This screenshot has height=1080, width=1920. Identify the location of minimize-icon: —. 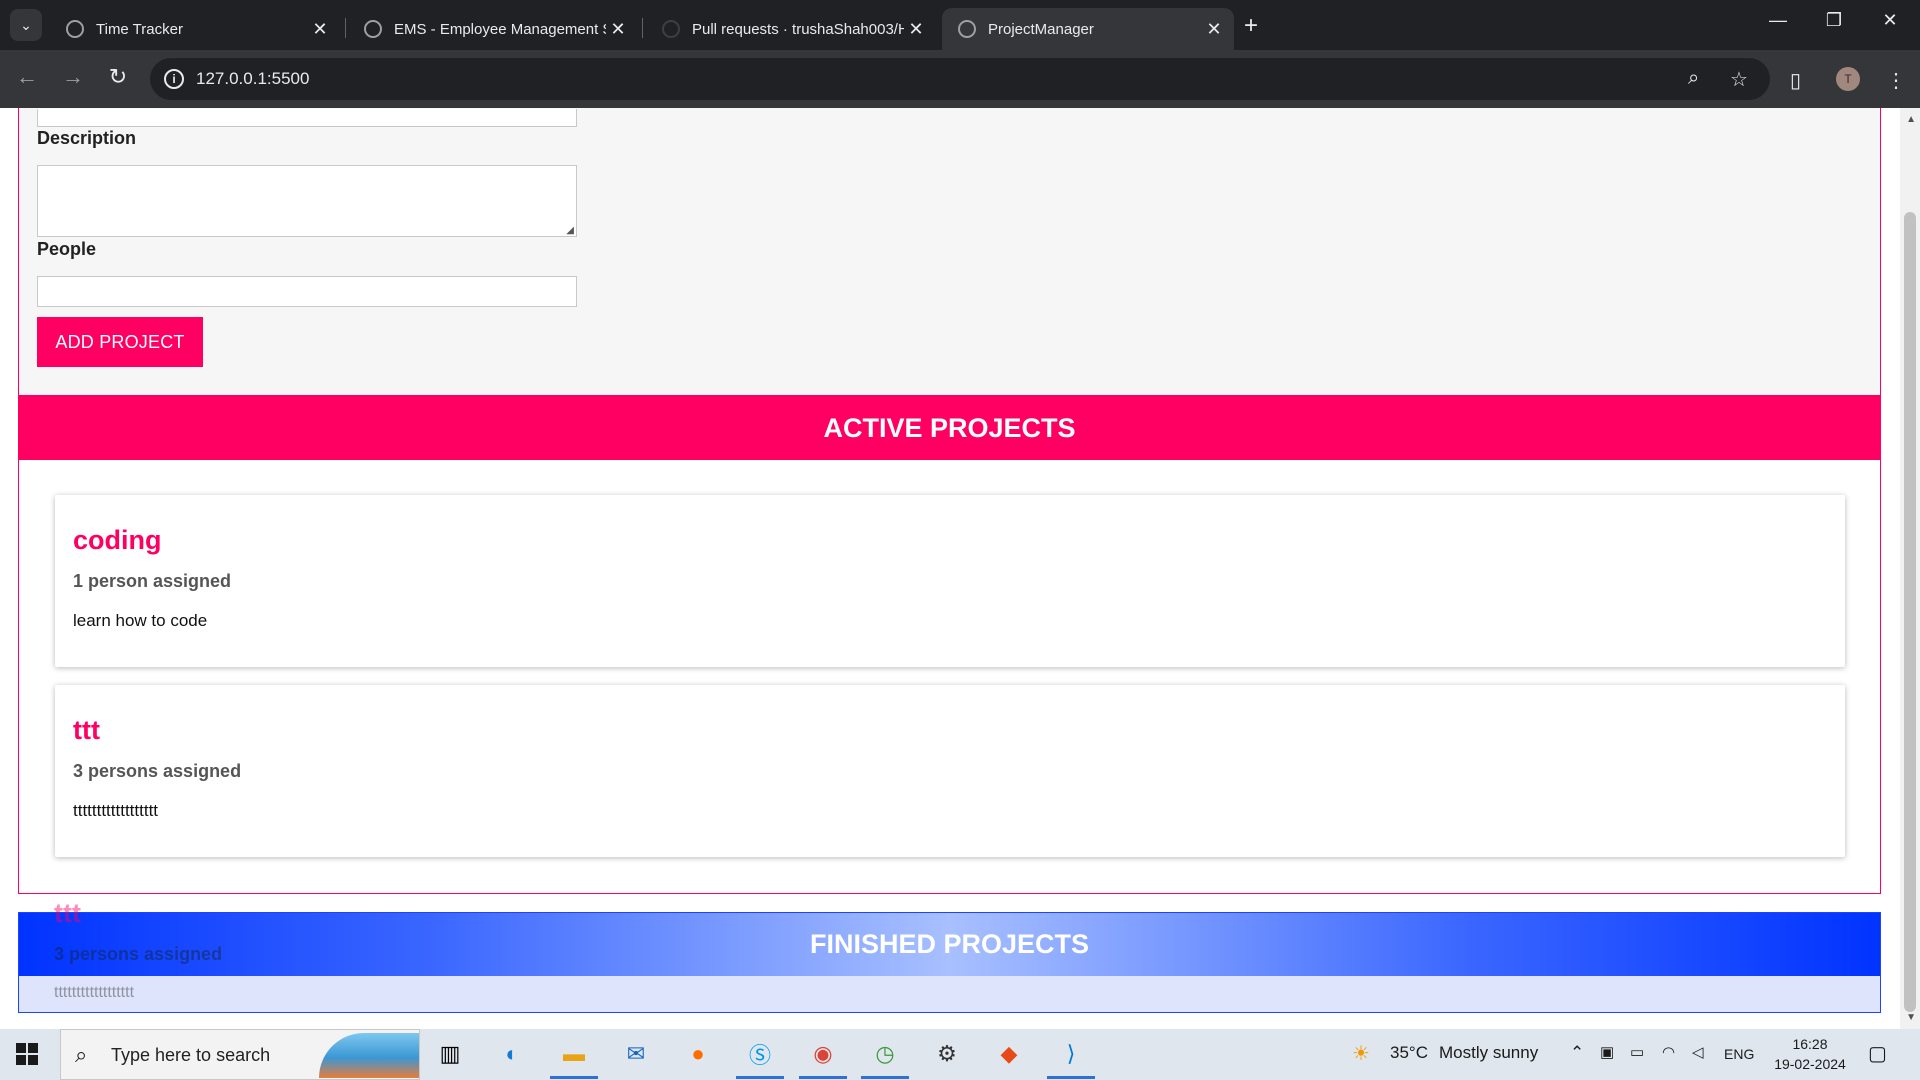
(1778, 20).